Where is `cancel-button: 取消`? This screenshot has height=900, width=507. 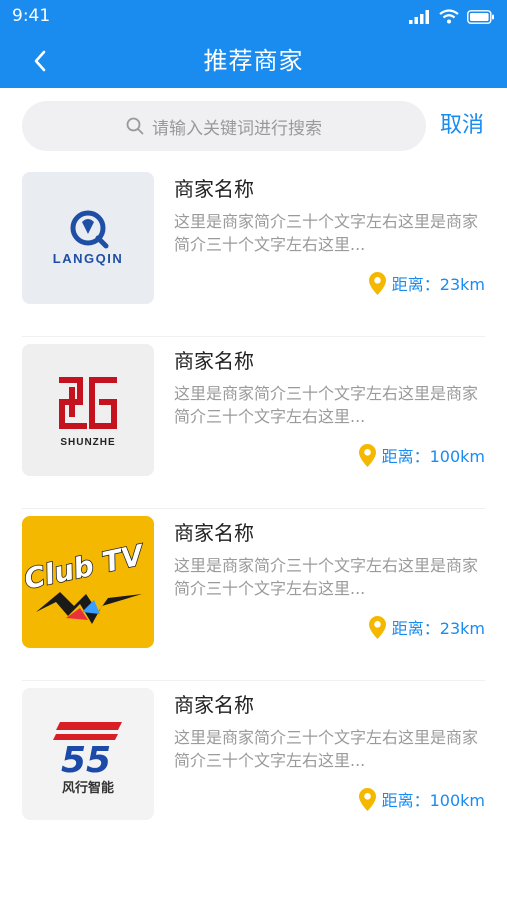 cancel-button: 取消 is located at coordinates (462, 126).